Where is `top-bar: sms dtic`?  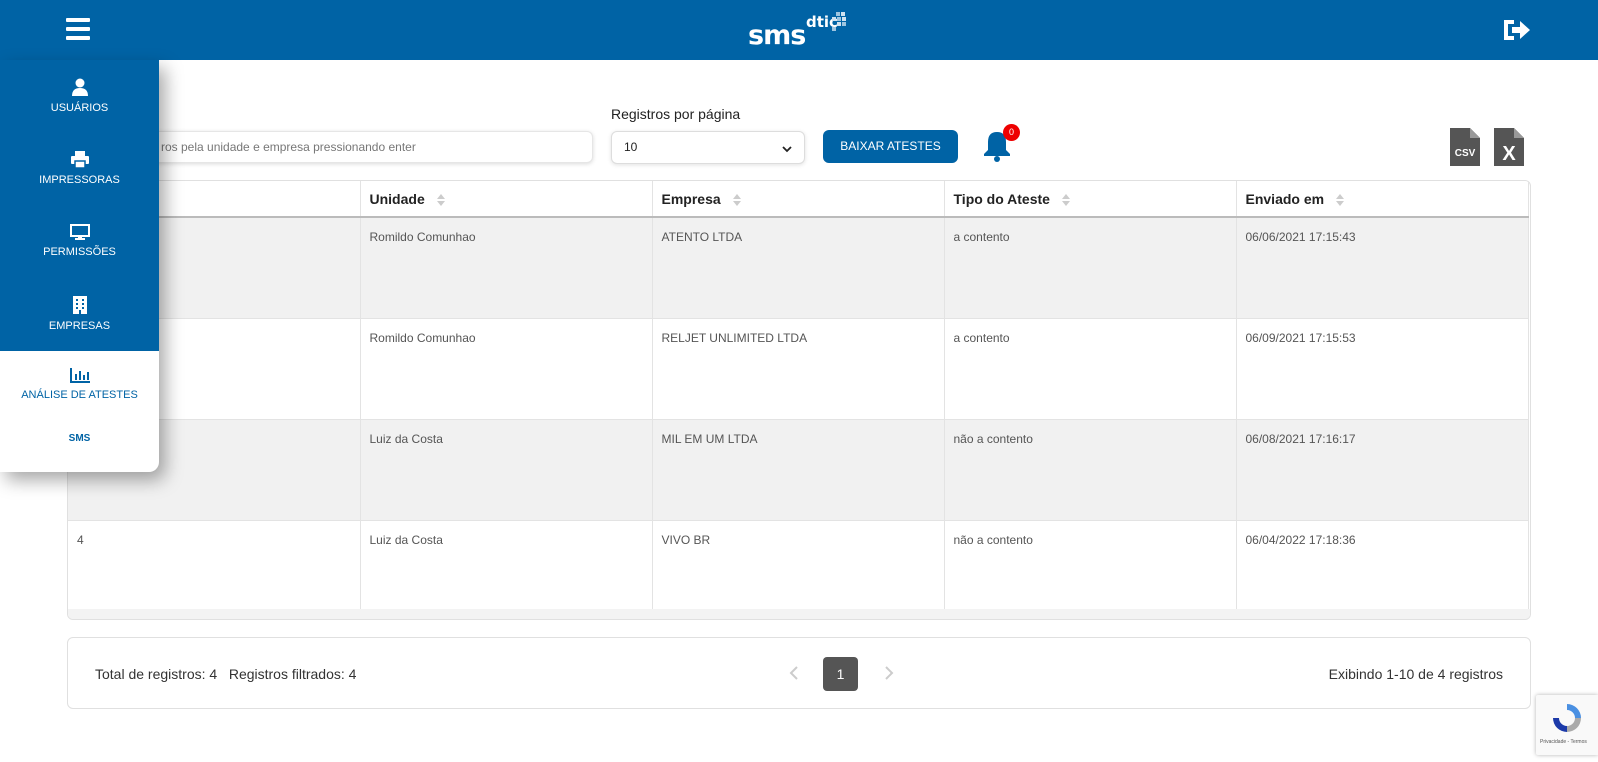 top-bar: sms dtic is located at coordinates (799, 30).